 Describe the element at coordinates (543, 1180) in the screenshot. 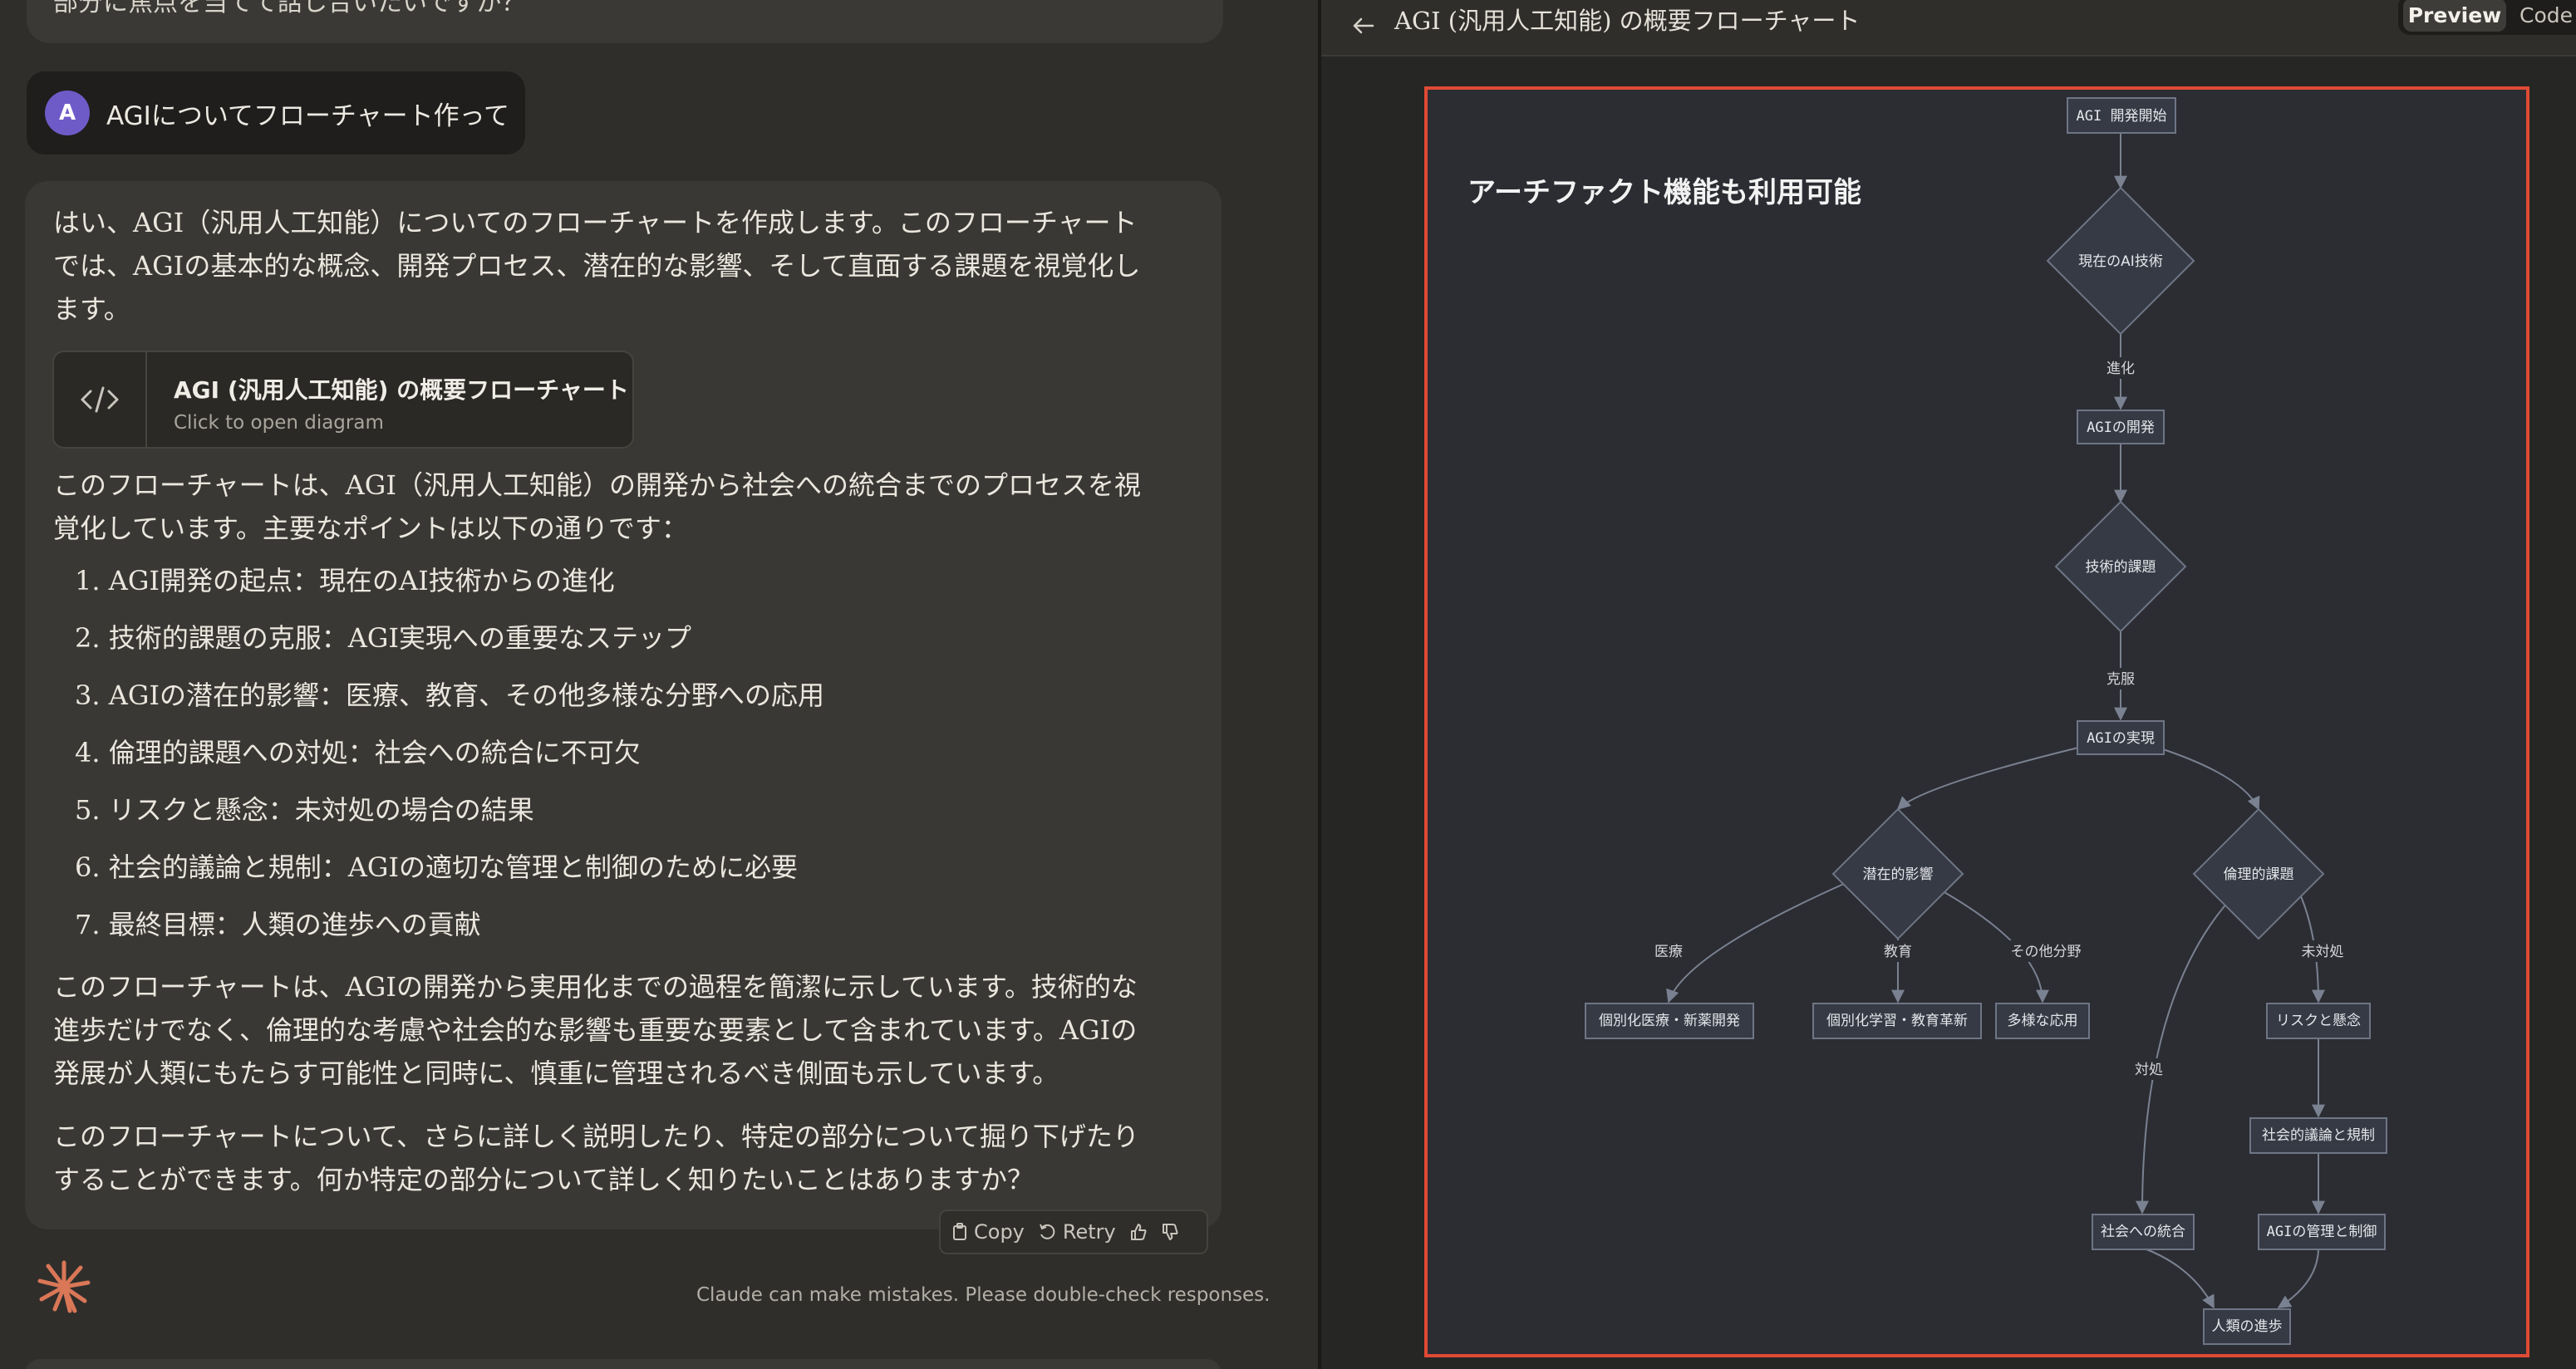

I see `text-line: することができます。何か特定の部分について詳しく知りたいことはありますか？` at that location.